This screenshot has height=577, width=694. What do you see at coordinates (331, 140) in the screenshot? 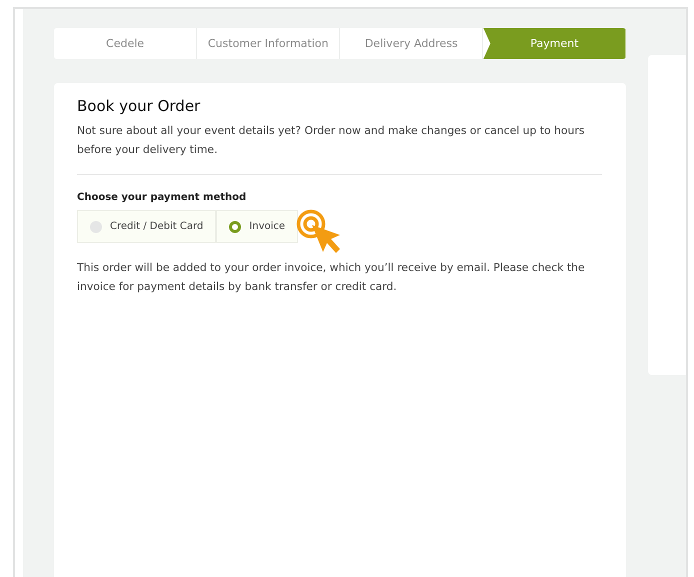
I see `intro-text: Not sure about all your event details yet? Order now and make changes or cancel up to hours before your delivery time.` at bounding box center [331, 140].